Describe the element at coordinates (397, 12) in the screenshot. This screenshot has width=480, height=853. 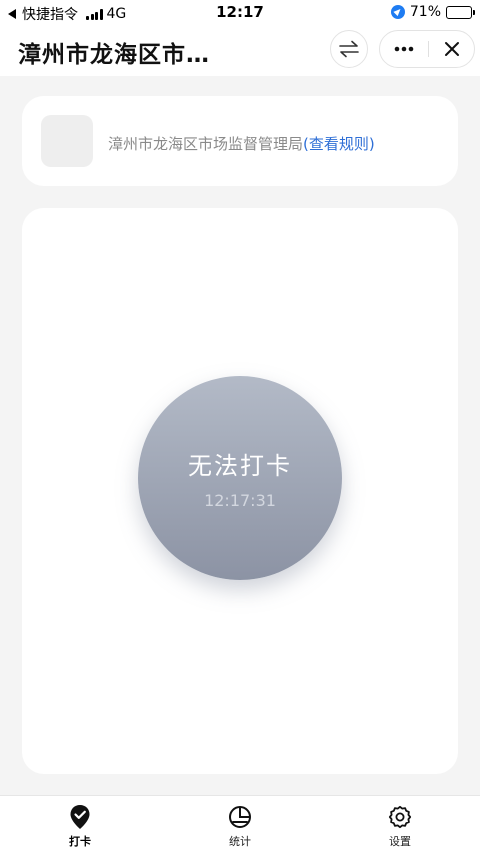
I see `location-arrow-icon` at that location.